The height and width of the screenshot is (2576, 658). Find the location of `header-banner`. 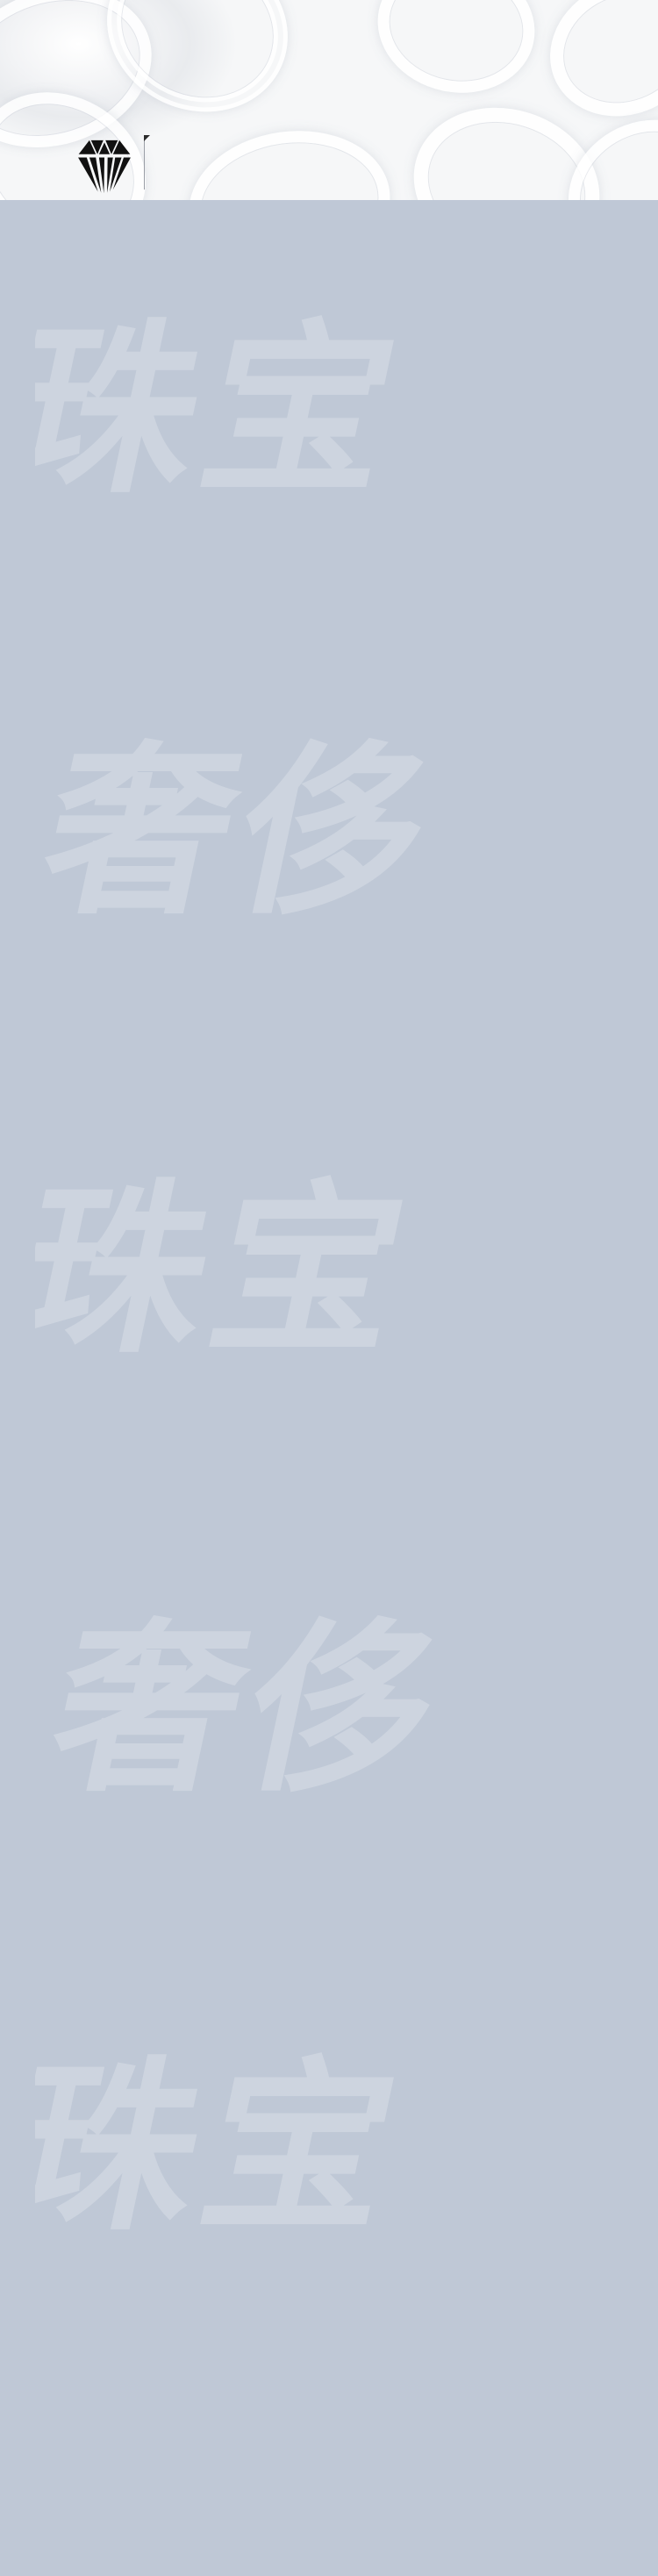

header-banner is located at coordinates (329, 100).